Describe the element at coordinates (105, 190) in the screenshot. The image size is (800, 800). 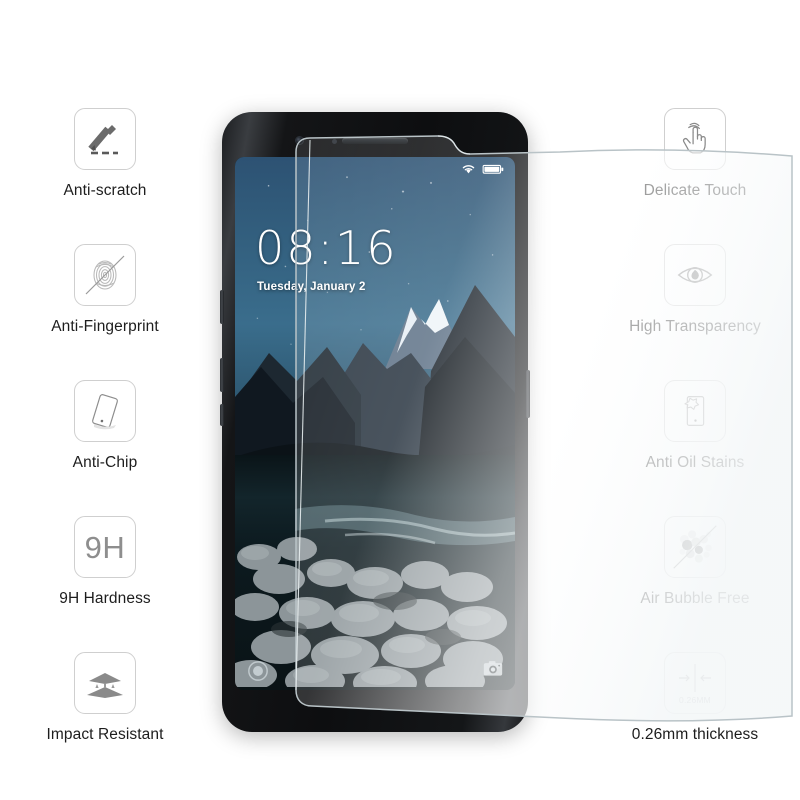
I see `feature-label: Anti-scratch` at that location.